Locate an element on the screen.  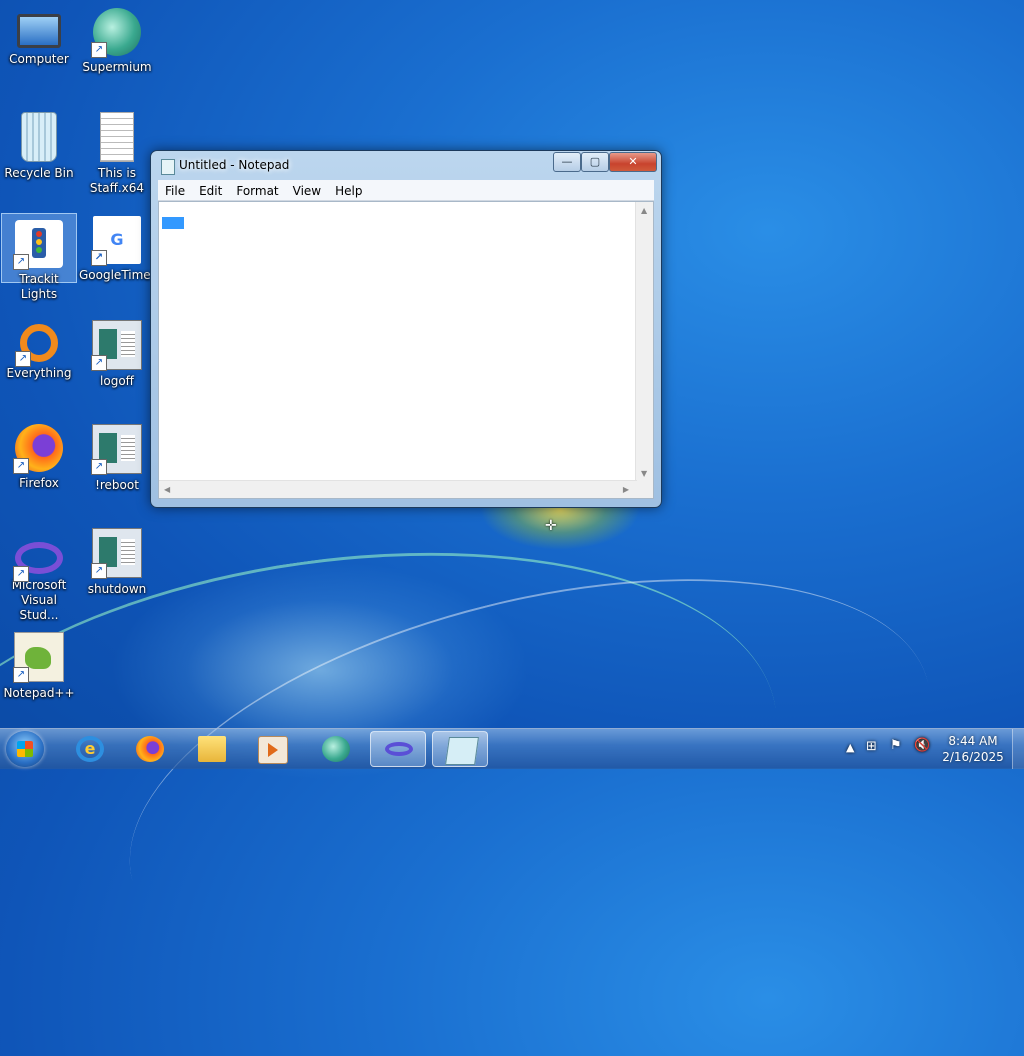
desktop-icon-shutdown: ↗ shutdown is located at coordinates (117, 572).